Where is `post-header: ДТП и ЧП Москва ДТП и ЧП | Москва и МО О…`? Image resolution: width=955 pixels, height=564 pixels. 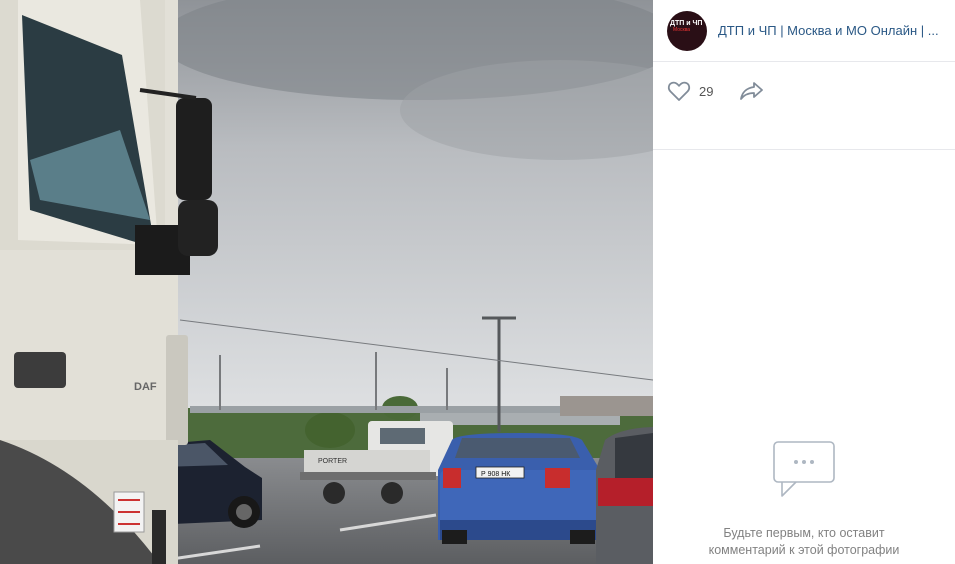 post-header: ДТП и ЧП Москва ДТП и ЧП | Москва и МО О… is located at coordinates (804, 31).